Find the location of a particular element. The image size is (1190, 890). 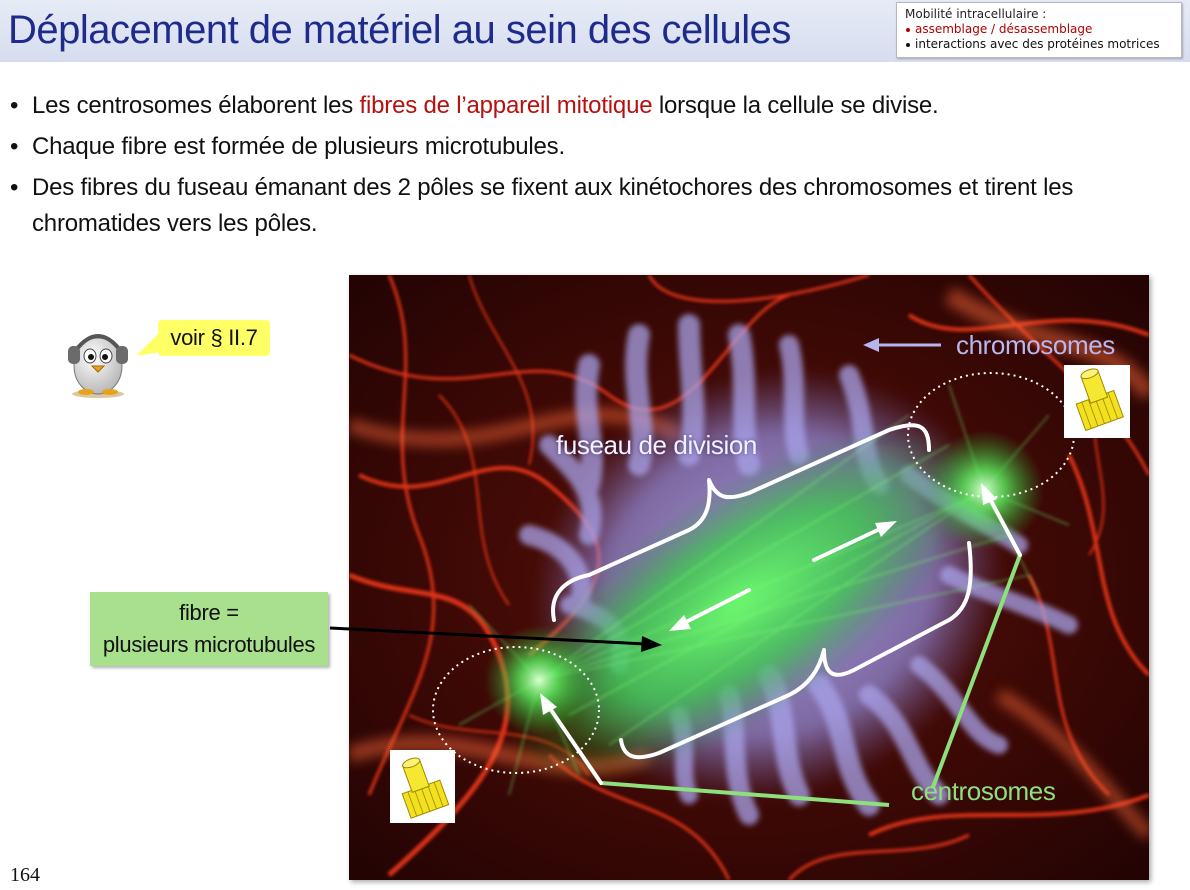

fibre-definition-box: fibre = plusieurs microtubules is located at coordinates (209, 629).